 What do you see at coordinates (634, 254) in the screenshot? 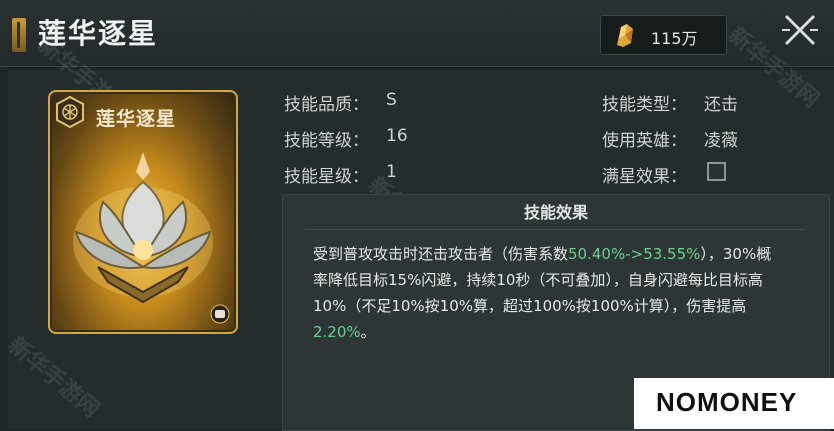
I see `damage-coefficient: 50.40%->53.55%` at bounding box center [634, 254].